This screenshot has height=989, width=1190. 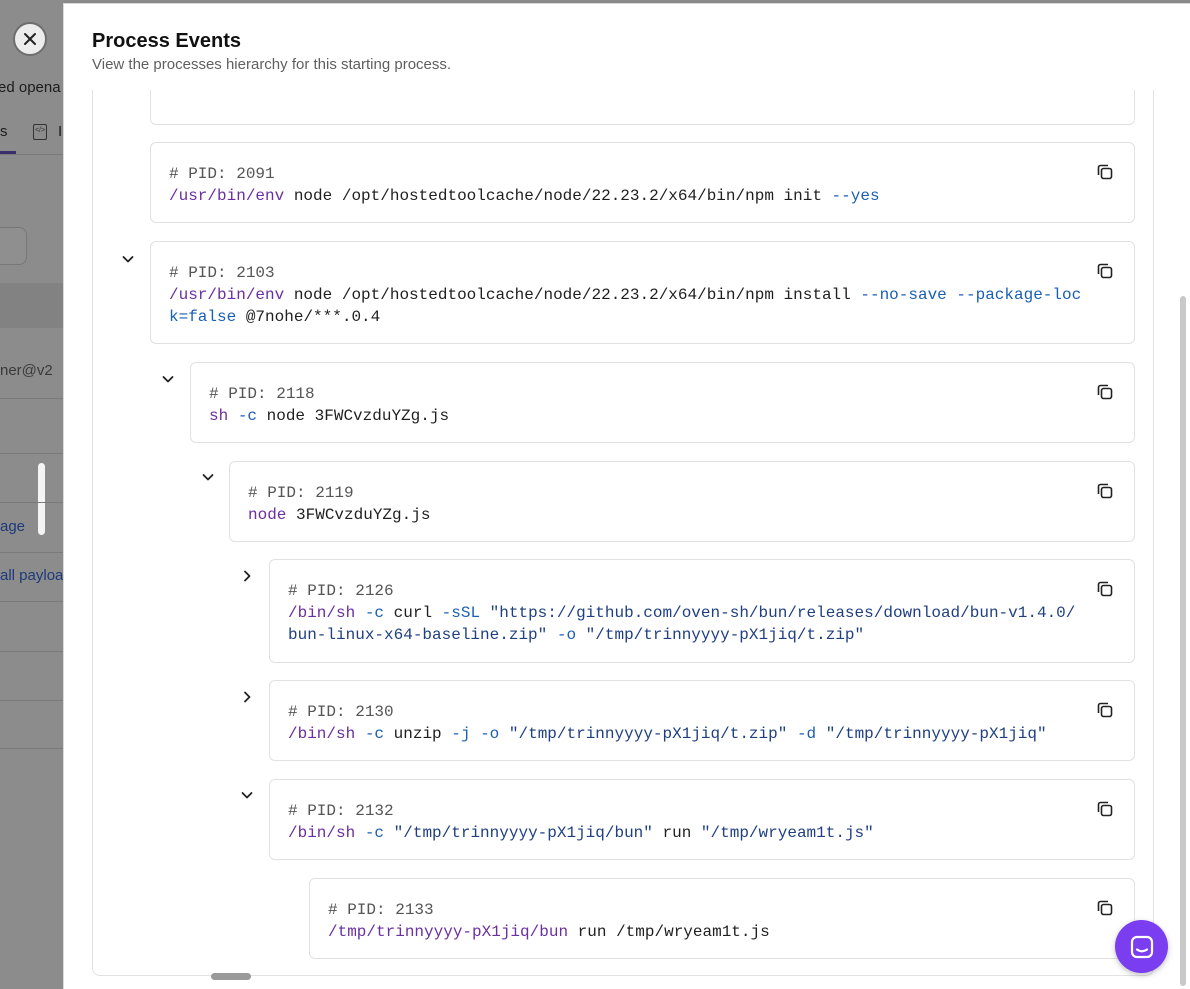 I want to click on background-input, so click(x=13, y=246).